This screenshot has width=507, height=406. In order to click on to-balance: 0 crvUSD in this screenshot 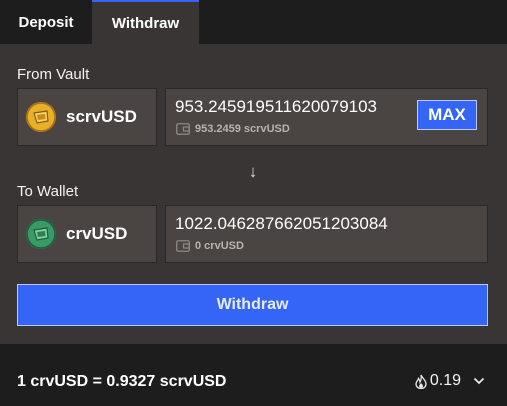, I will do `click(210, 246)`.